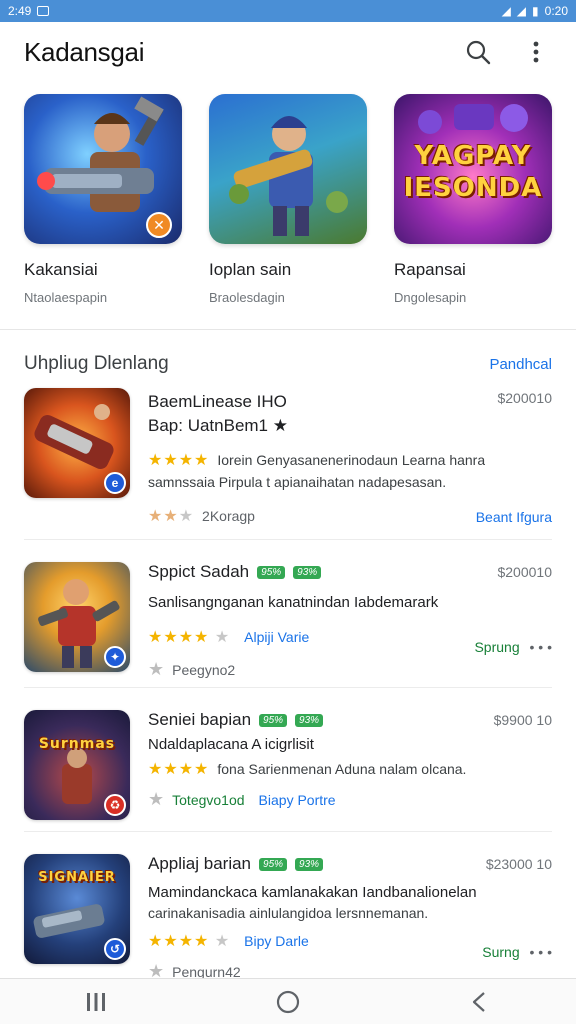  What do you see at coordinates (518, 864) in the screenshot?
I see `app-price: $23000 10` at bounding box center [518, 864].